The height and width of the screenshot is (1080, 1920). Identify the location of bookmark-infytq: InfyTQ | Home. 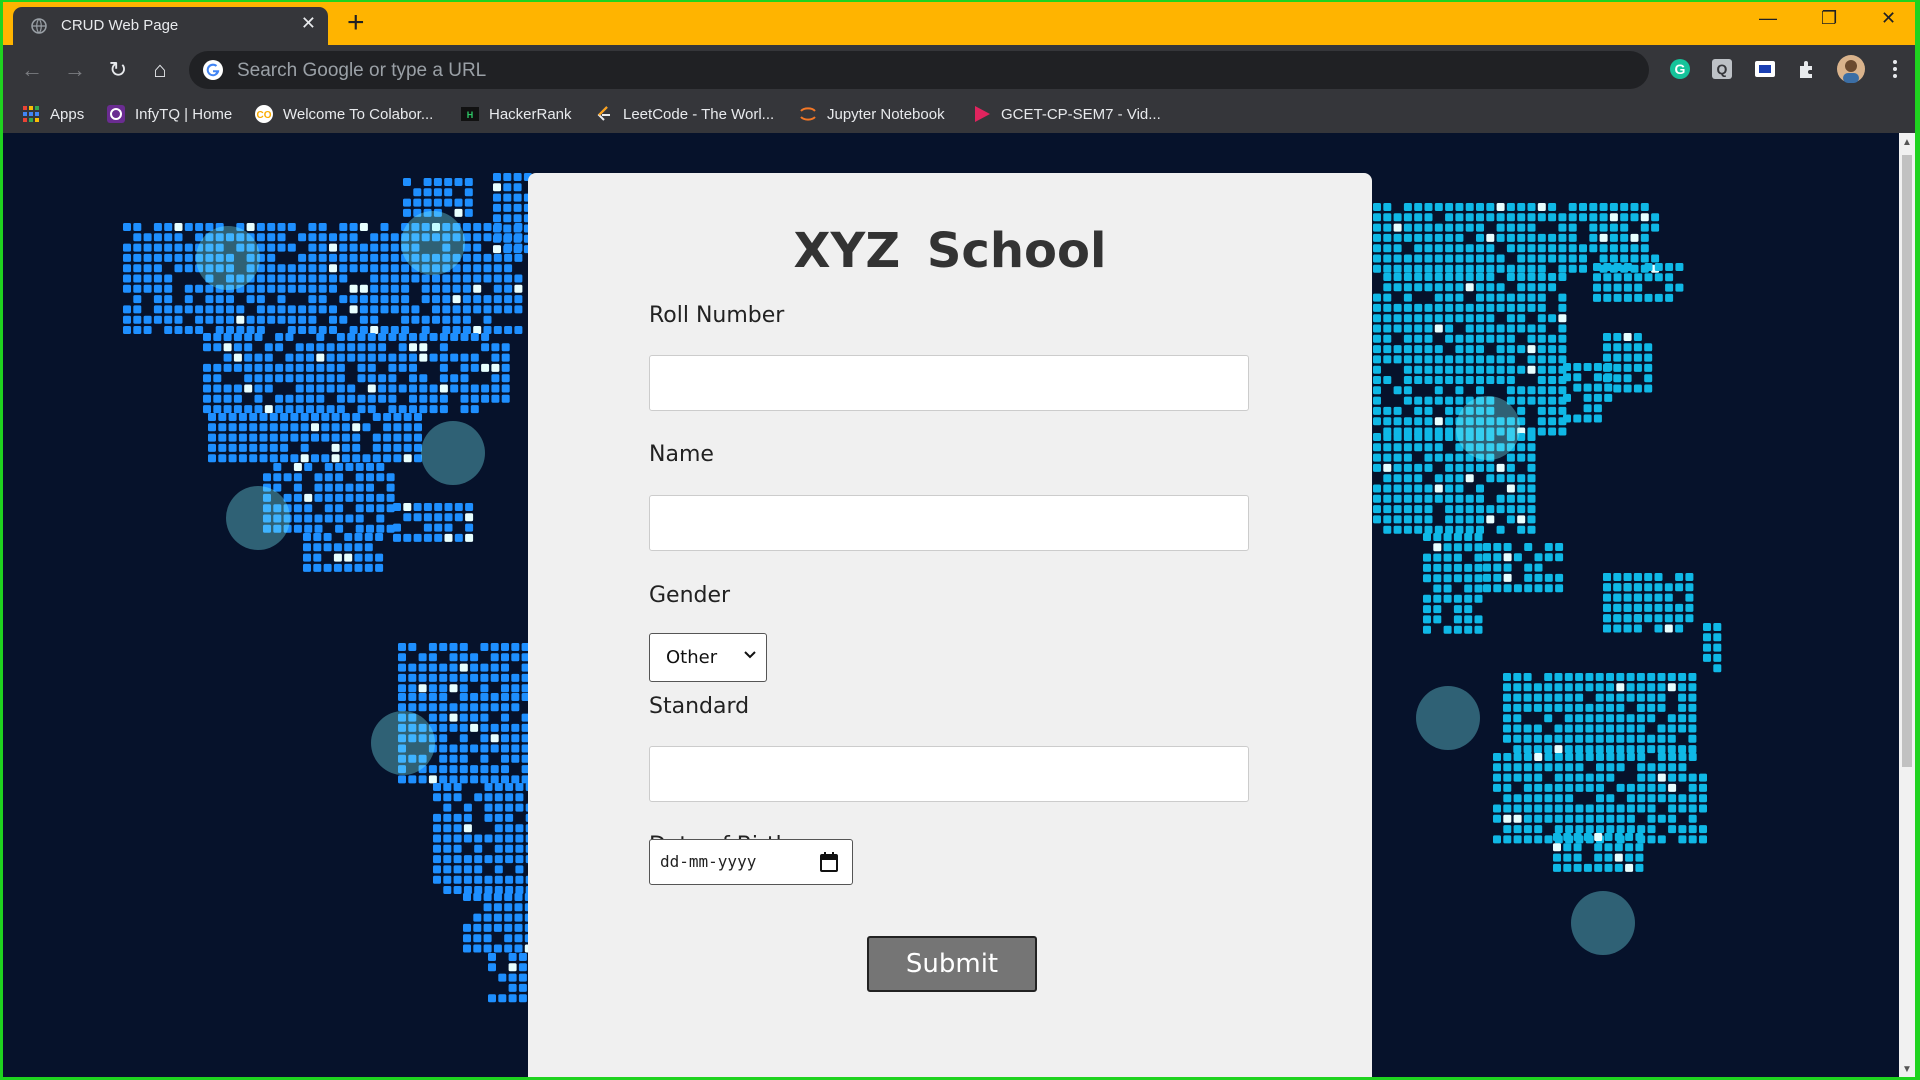
(169, 114).